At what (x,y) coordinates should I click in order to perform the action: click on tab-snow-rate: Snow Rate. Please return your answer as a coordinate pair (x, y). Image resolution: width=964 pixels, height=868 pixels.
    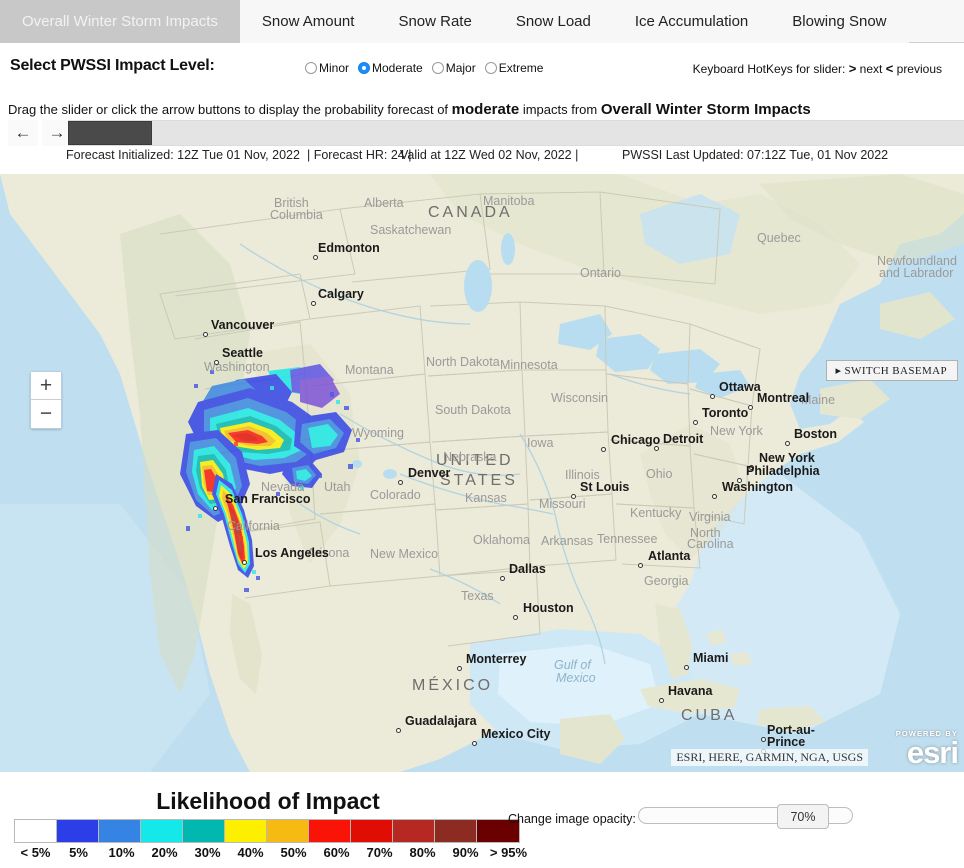
    Looking at the image, I should click on (435, 21).